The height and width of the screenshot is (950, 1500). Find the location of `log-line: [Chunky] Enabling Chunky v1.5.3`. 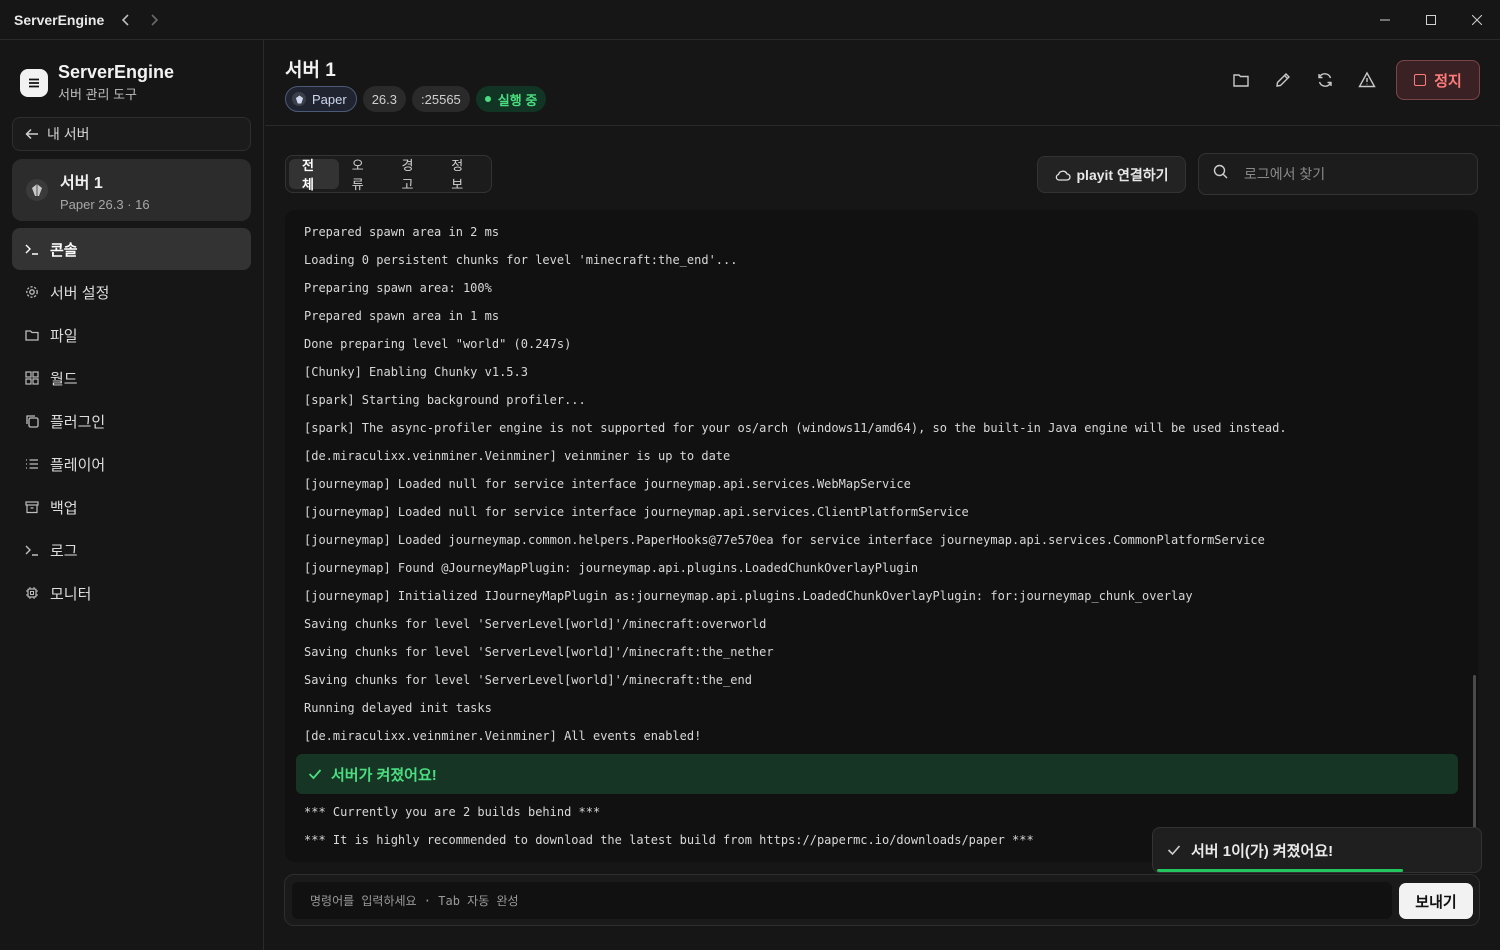

log-line: [Chunky] Enabling Chunky v1.5.3 is located at coordinates (416, 372).